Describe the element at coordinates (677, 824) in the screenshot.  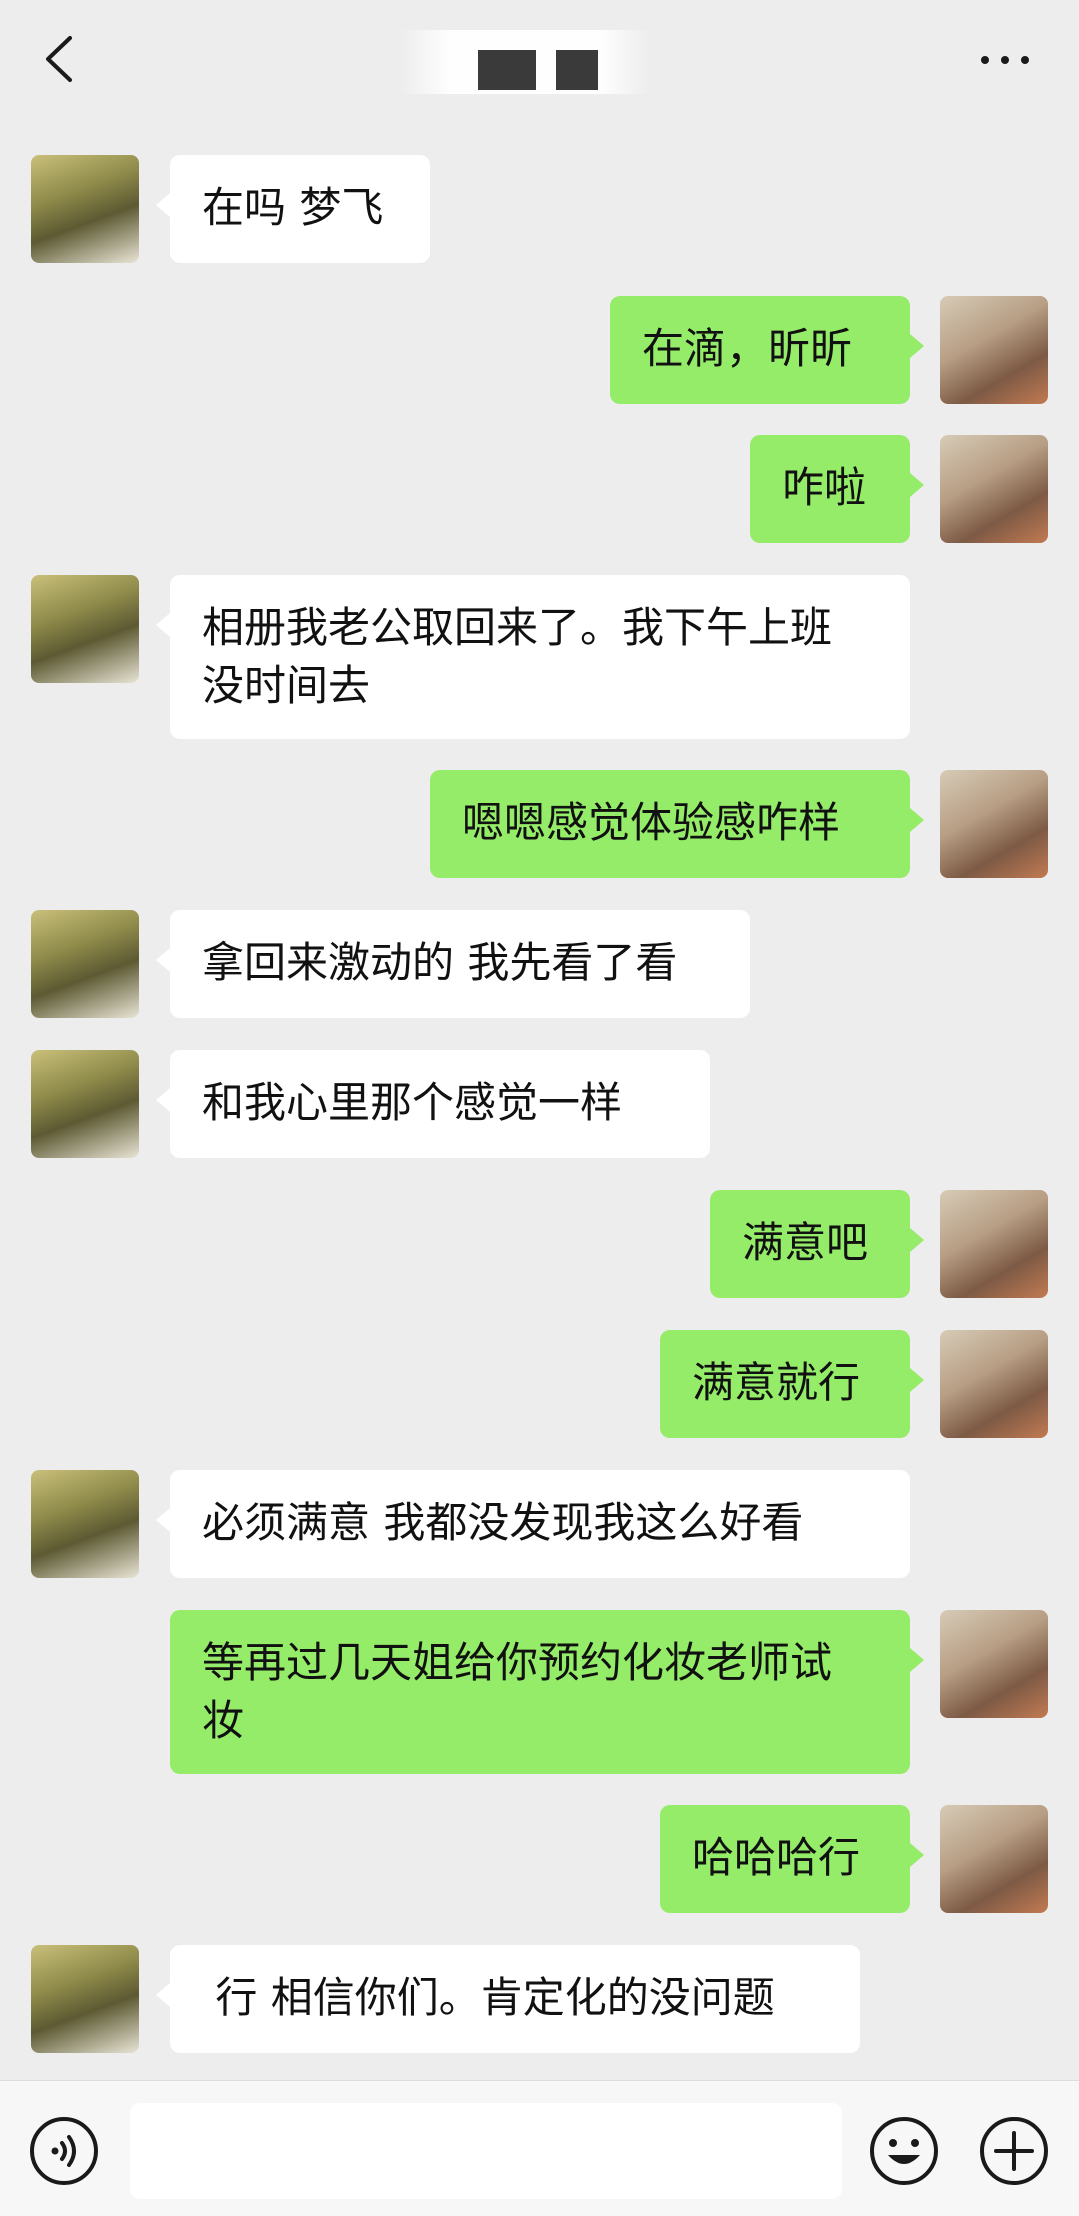
I see `outgoing-message-bubble: 嗯嗯感觉体验感咋样` at that location.